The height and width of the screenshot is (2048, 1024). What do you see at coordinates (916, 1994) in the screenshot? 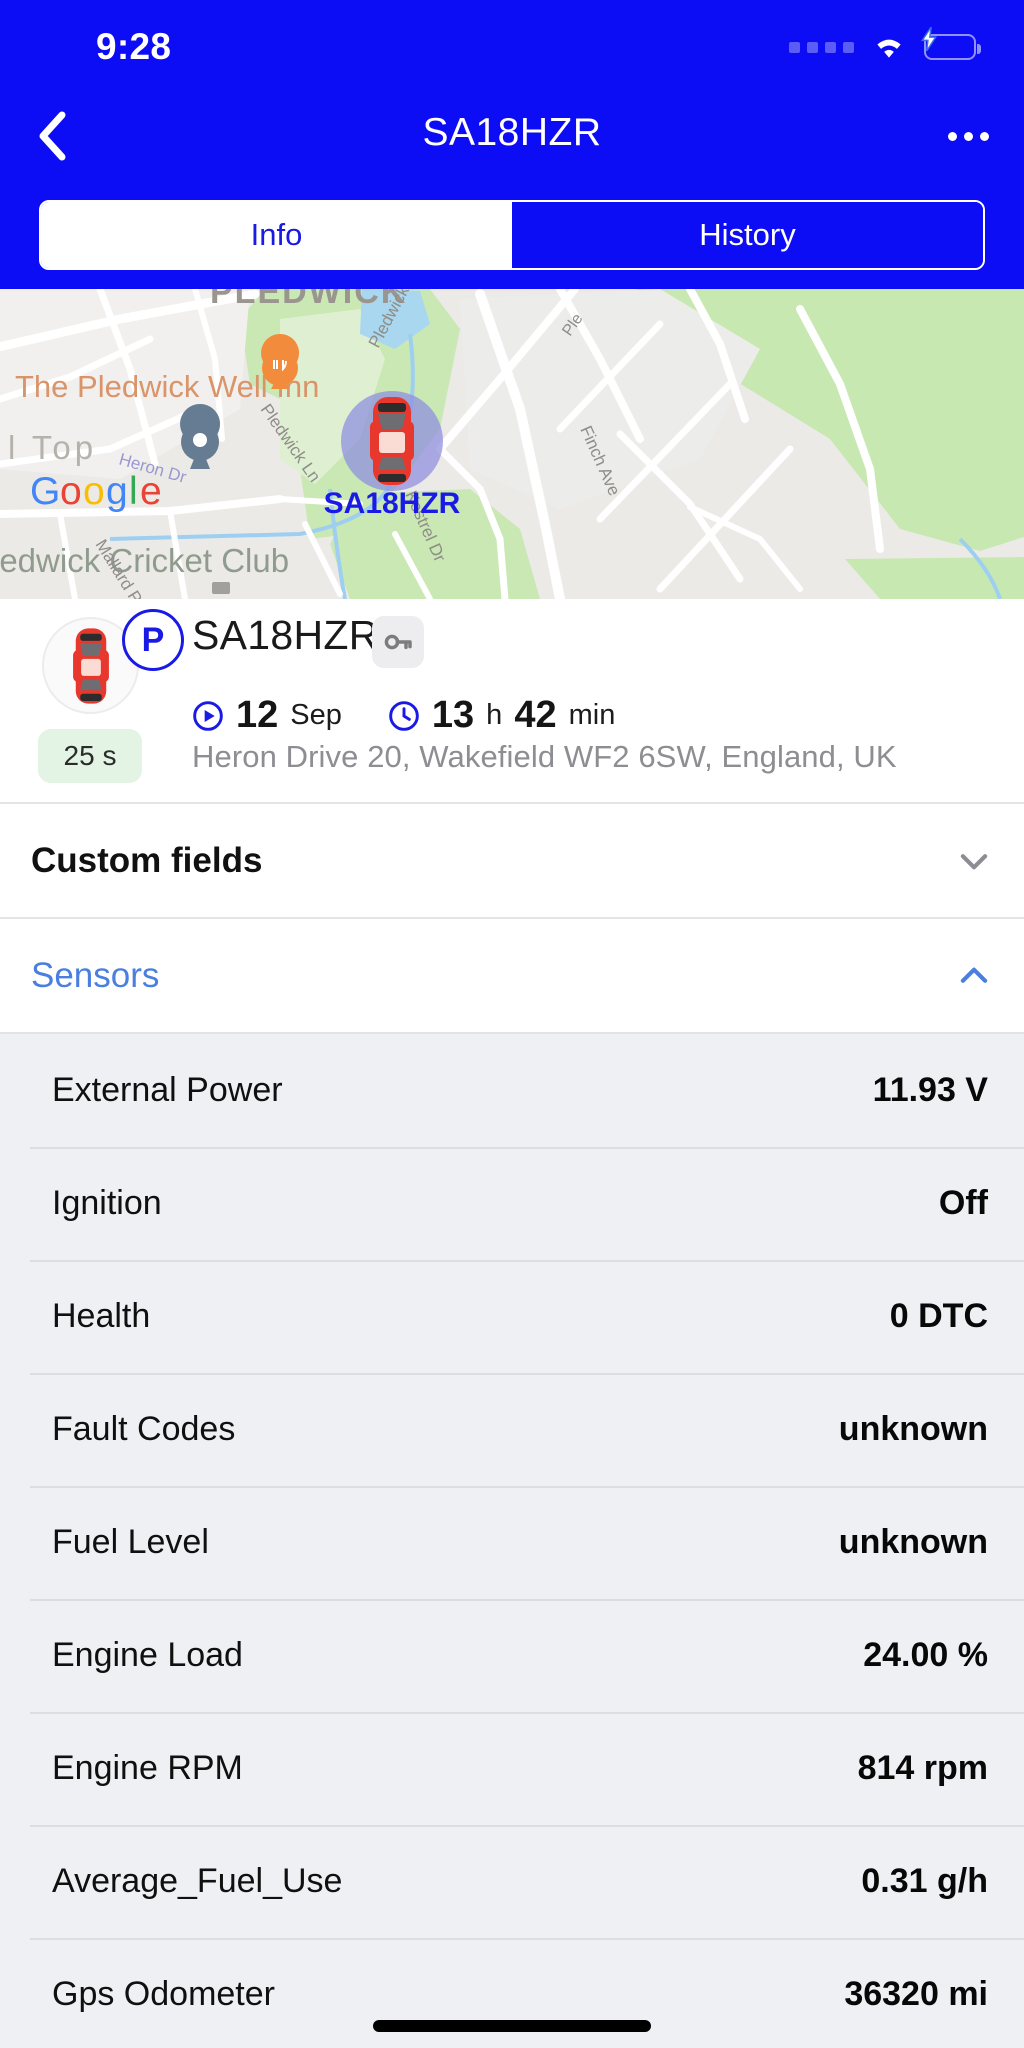
I see `sensor-value: 36320 mi` at bounding box center [916, 1994].